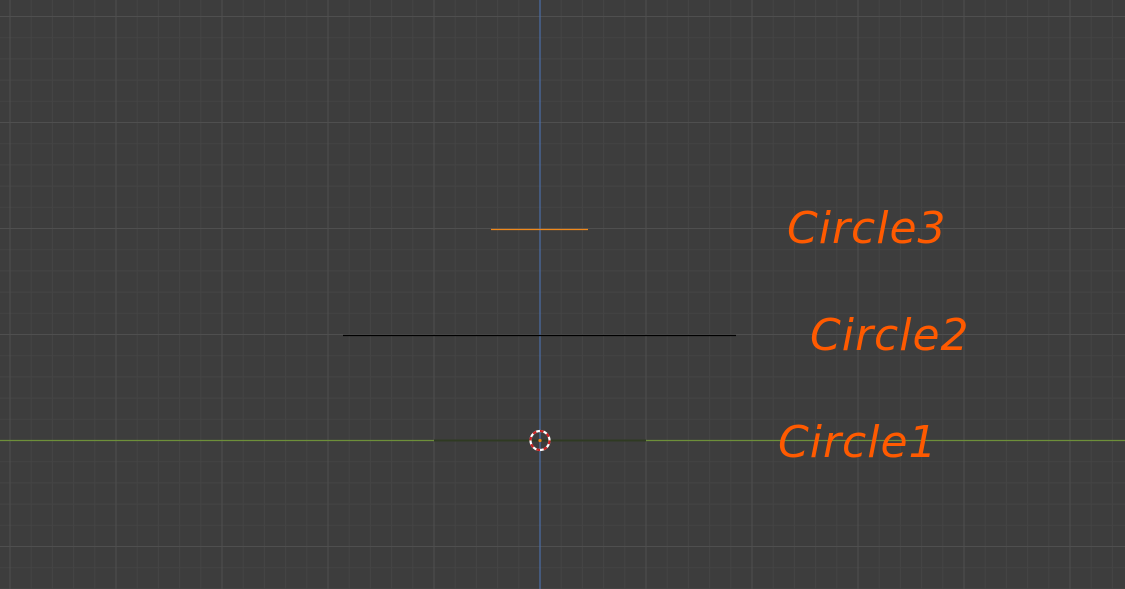 This screenshot has height=589, width=1125. I want to click on annotation-circle1: Circle1, so click(858, 442).